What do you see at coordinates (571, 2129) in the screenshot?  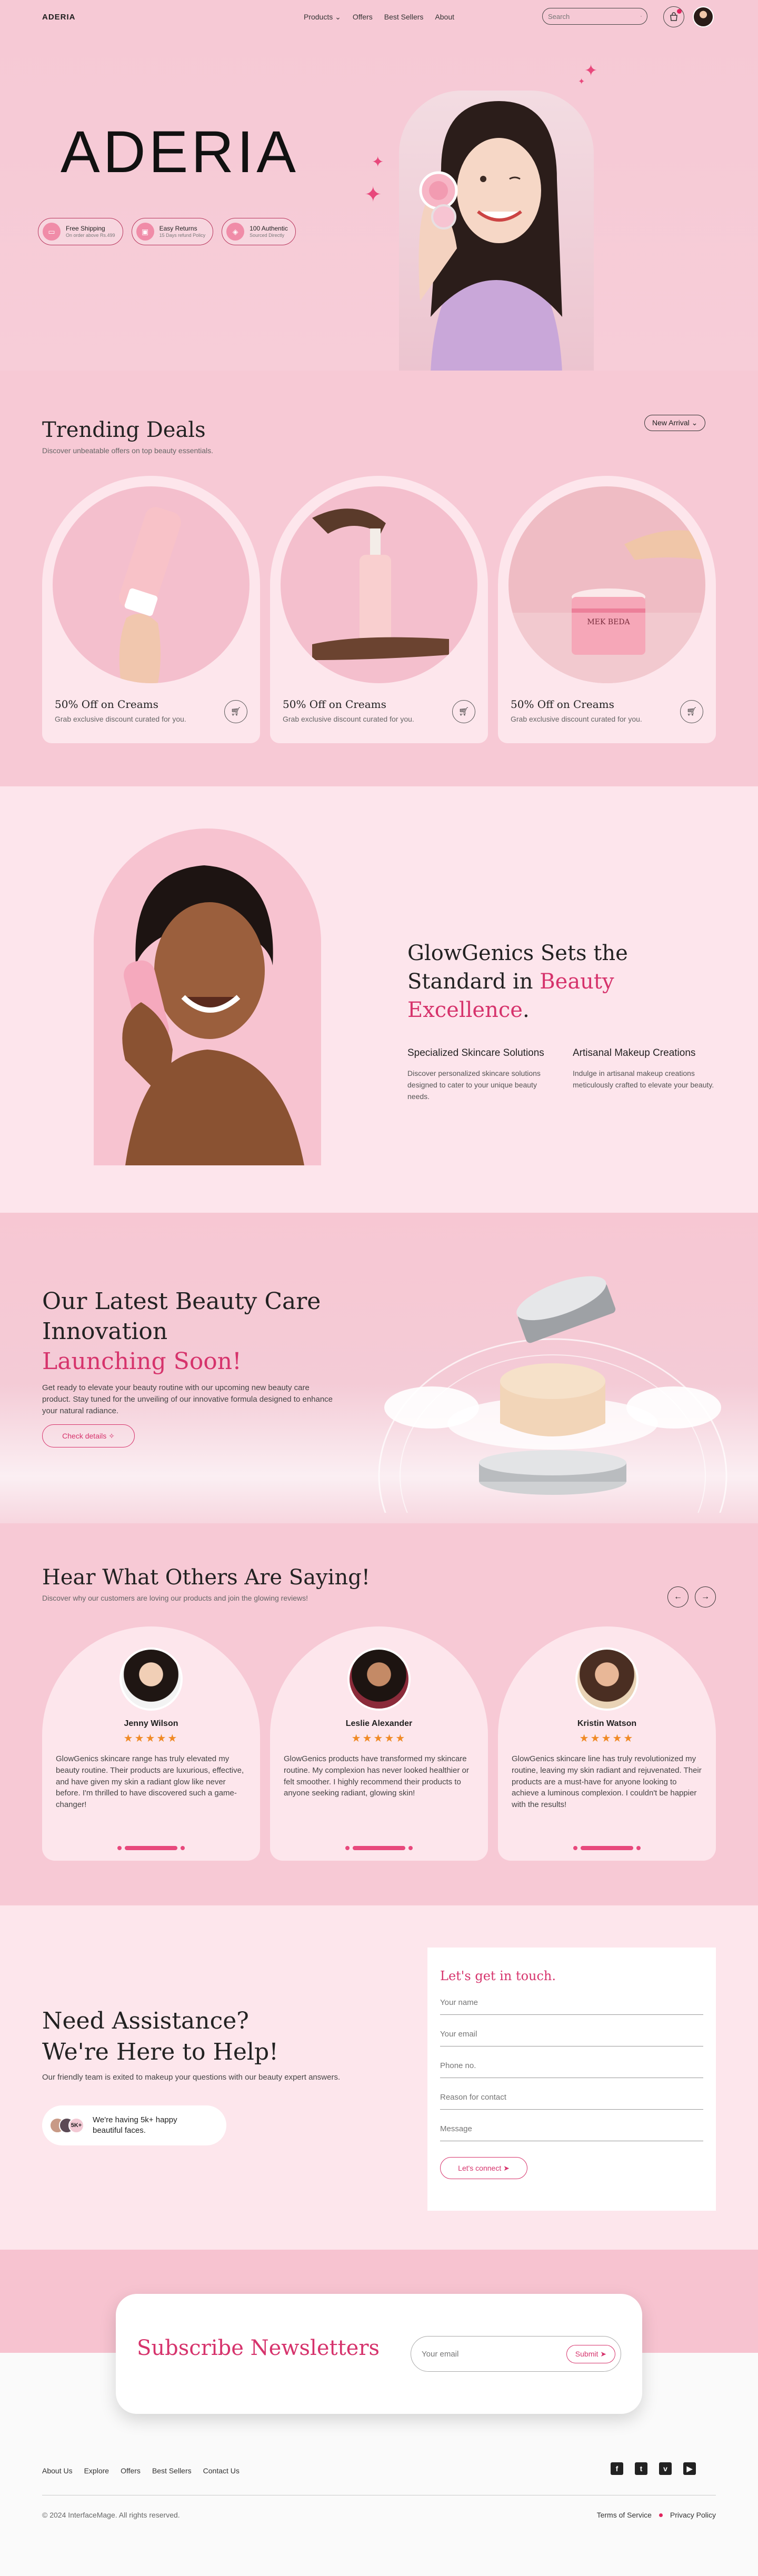 I see `message-input` at bounding box center [571, 2129].